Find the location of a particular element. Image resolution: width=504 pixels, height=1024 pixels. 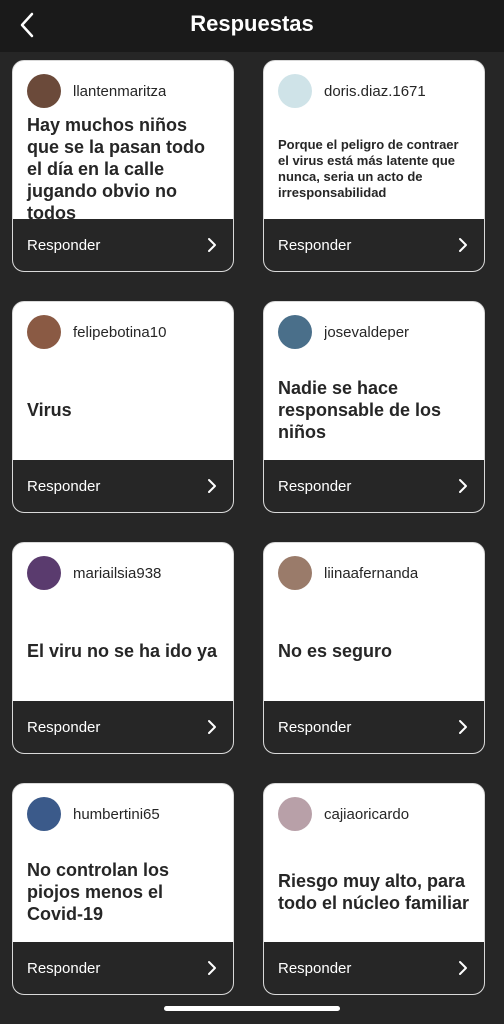

card-user: llantenmaritza is located at coordinates (125, 91).